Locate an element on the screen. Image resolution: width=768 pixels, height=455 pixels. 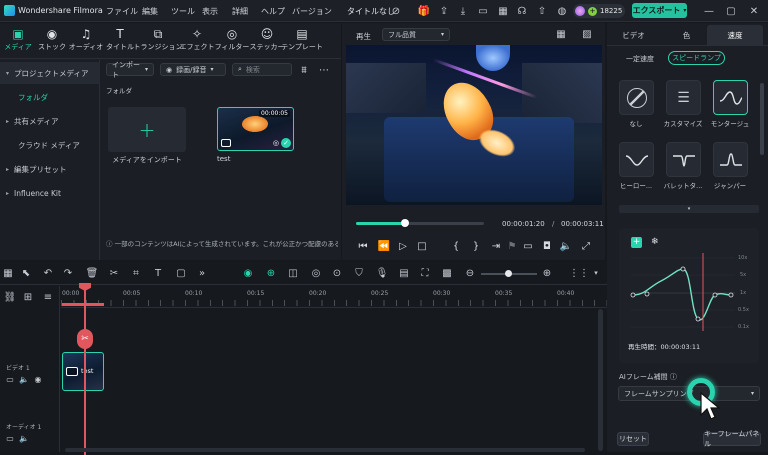
tab-filter: ◎ フィルター is located at coordinates (232, 42).